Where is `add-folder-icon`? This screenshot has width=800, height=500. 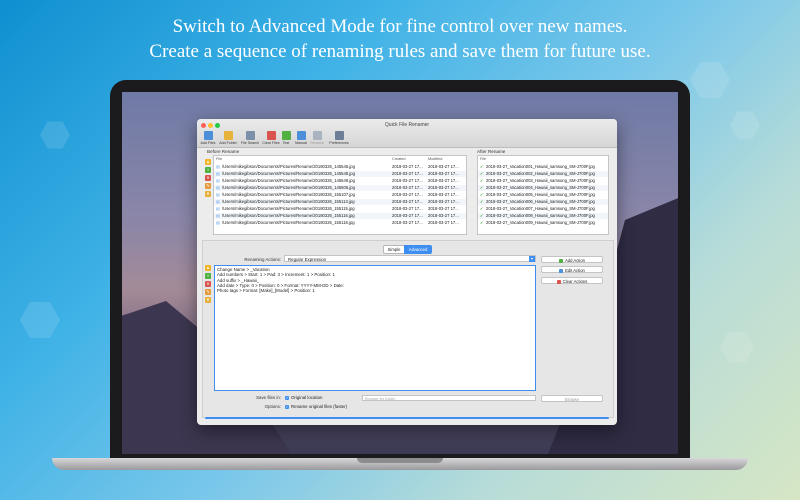
add-folder-icon is located at coordinates (228, 135).